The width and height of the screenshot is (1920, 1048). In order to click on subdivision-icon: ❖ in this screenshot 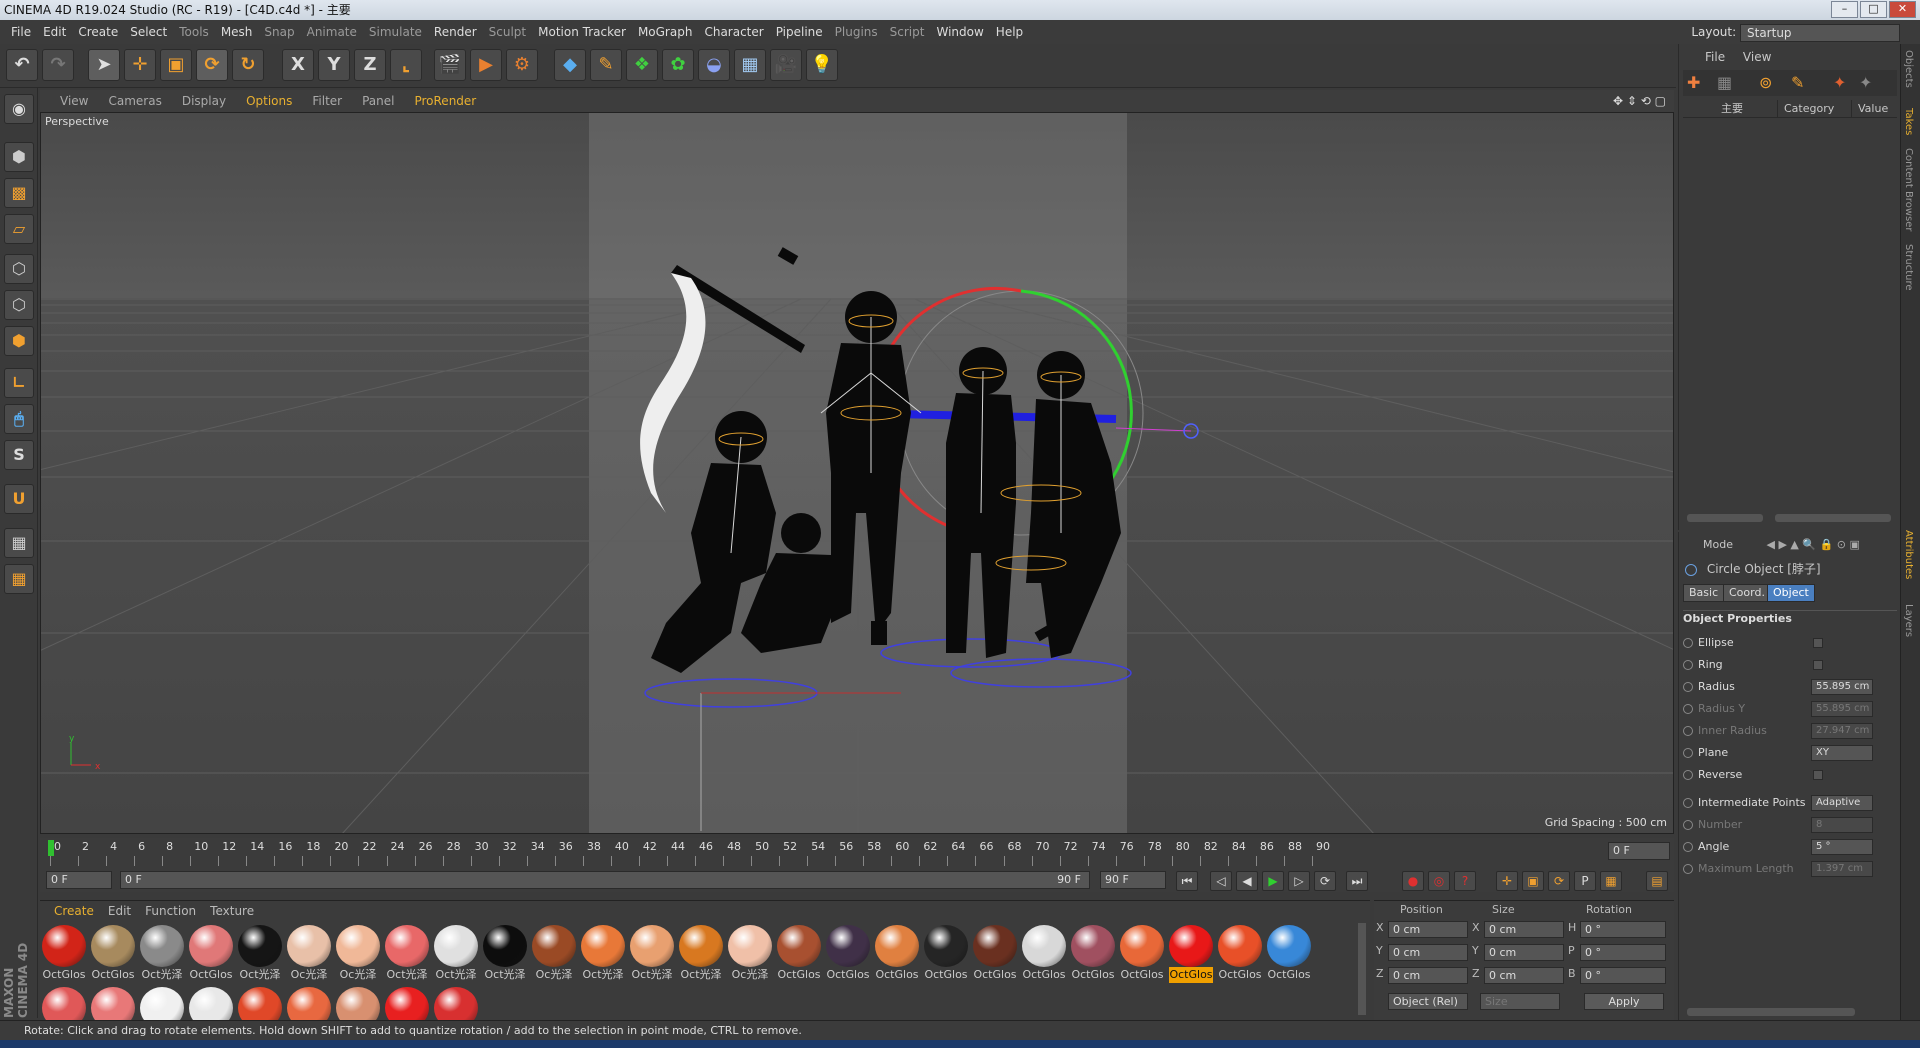, I will do `click(642, 65)`.